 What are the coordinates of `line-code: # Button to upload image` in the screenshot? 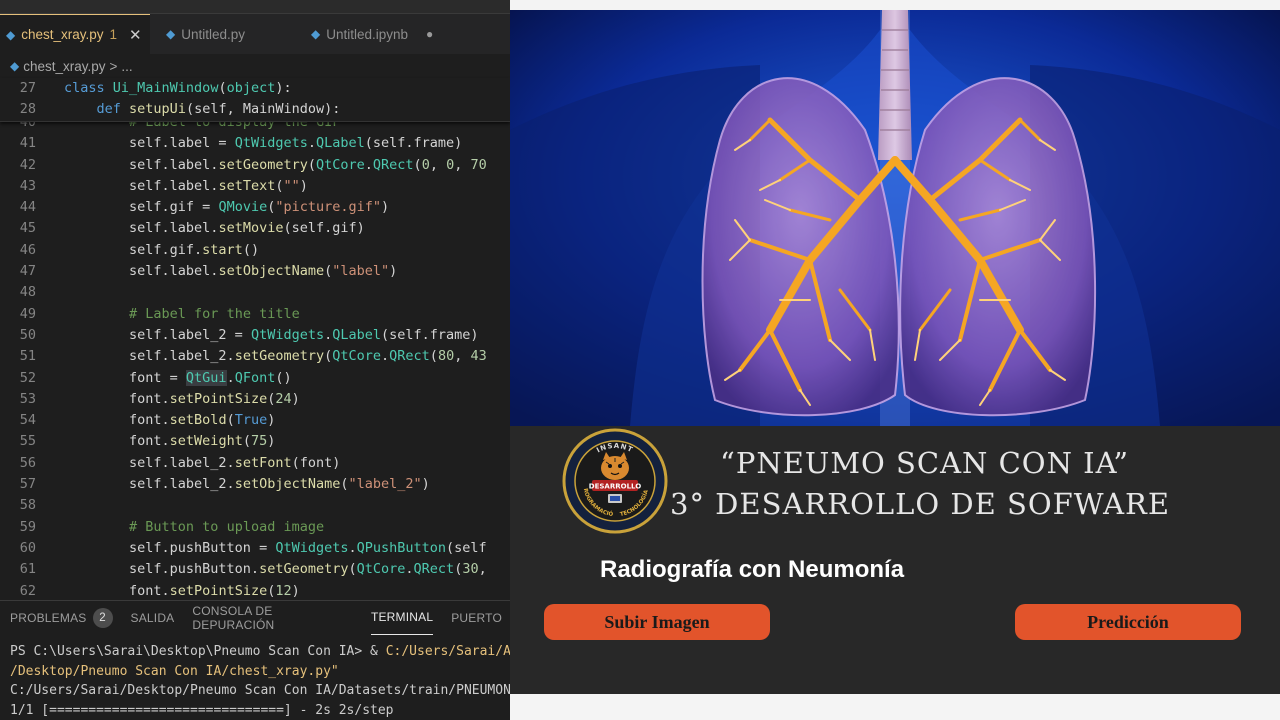 It's located at (227, 526).